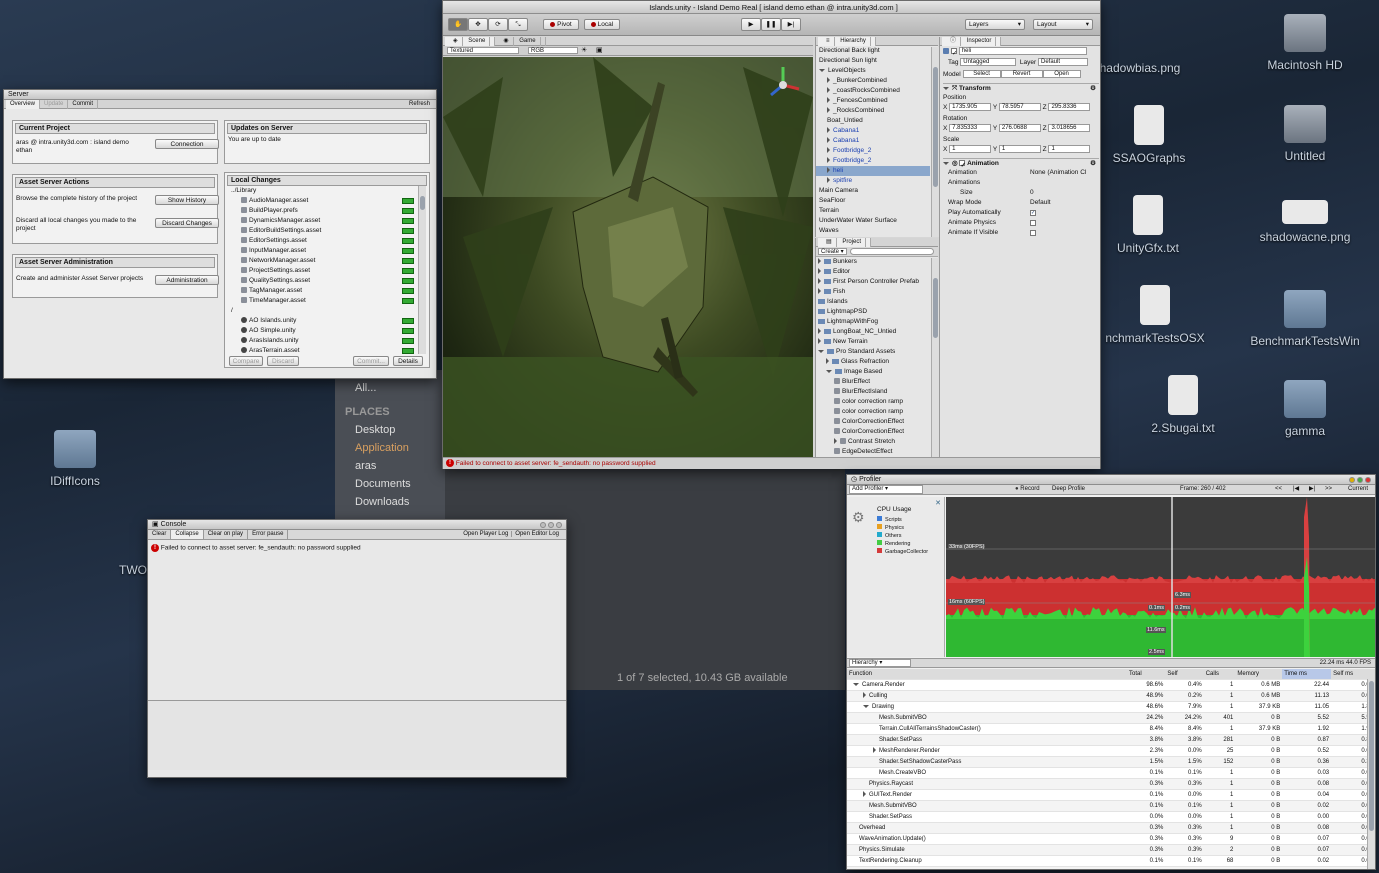 This screenshot has width=1379, height=873. I want to click on hand-tool-button: ✋, so click(458, 24).